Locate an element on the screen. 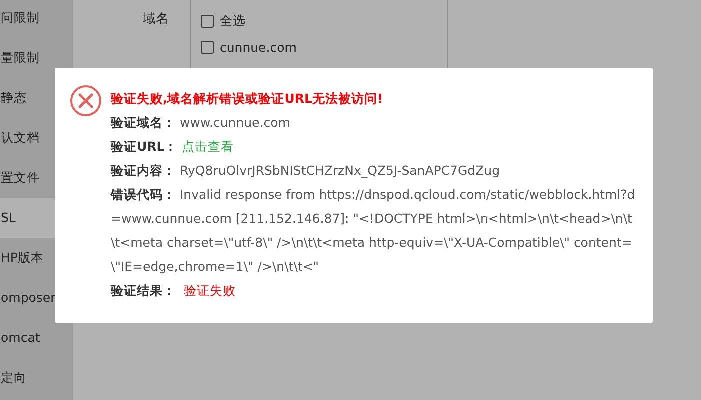 Image resolution: width=701 pixels, height=400 pixels. checkbox-label: 全选 is located at coordinates (233, 21).